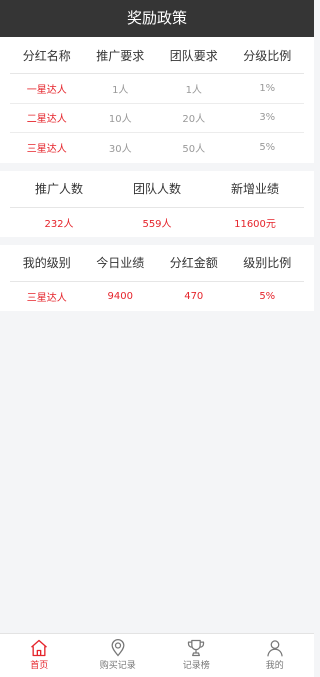 The image size is (320, 677). I want to click on team-count-label: 团队人数, so click(156, 189).